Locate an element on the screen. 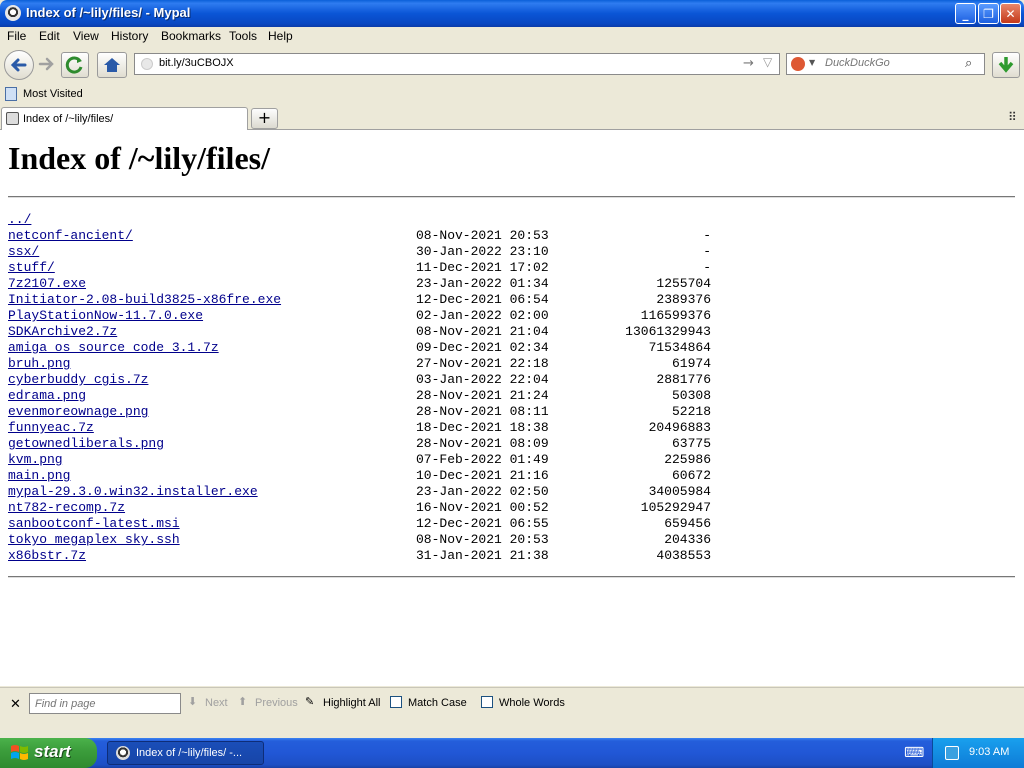  menu-view: View is located at coordinates (86, 36).